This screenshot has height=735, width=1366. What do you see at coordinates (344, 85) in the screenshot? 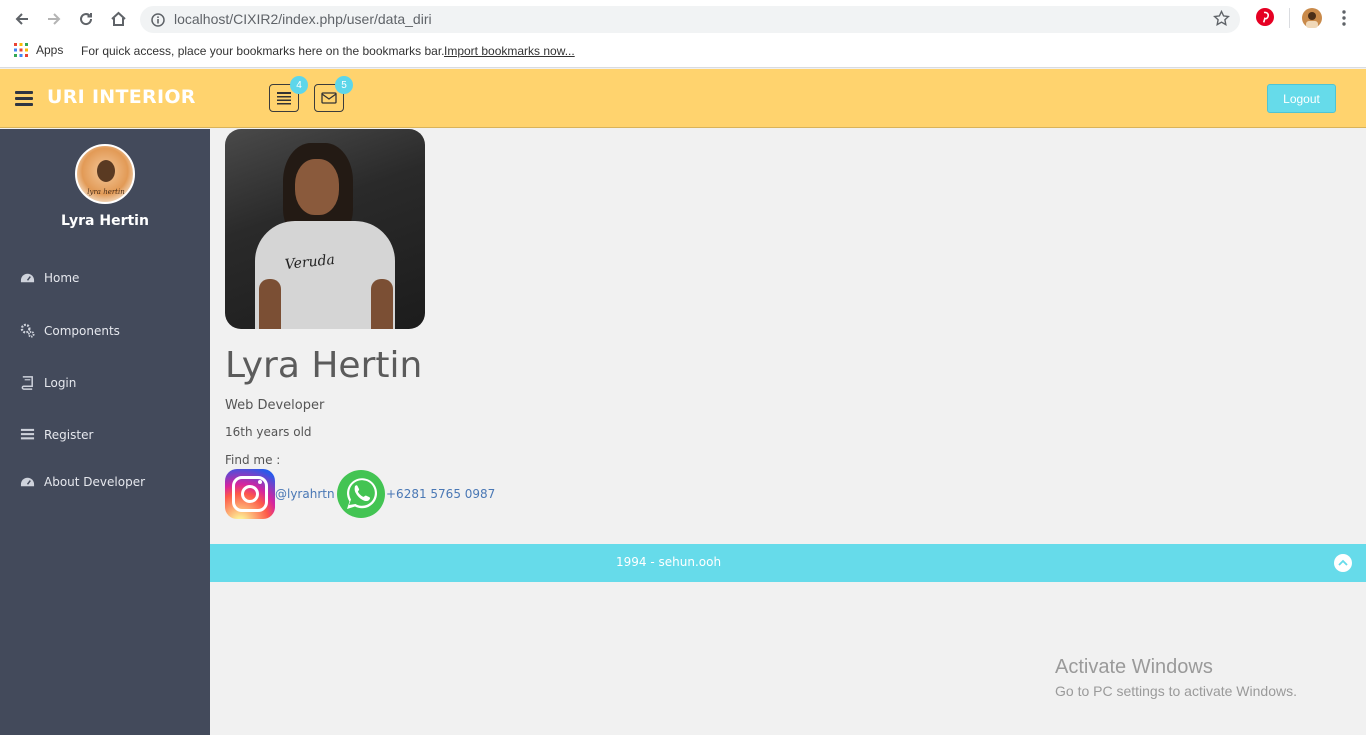
I see `mail-badge: 5` at bounding box center [344, 85].